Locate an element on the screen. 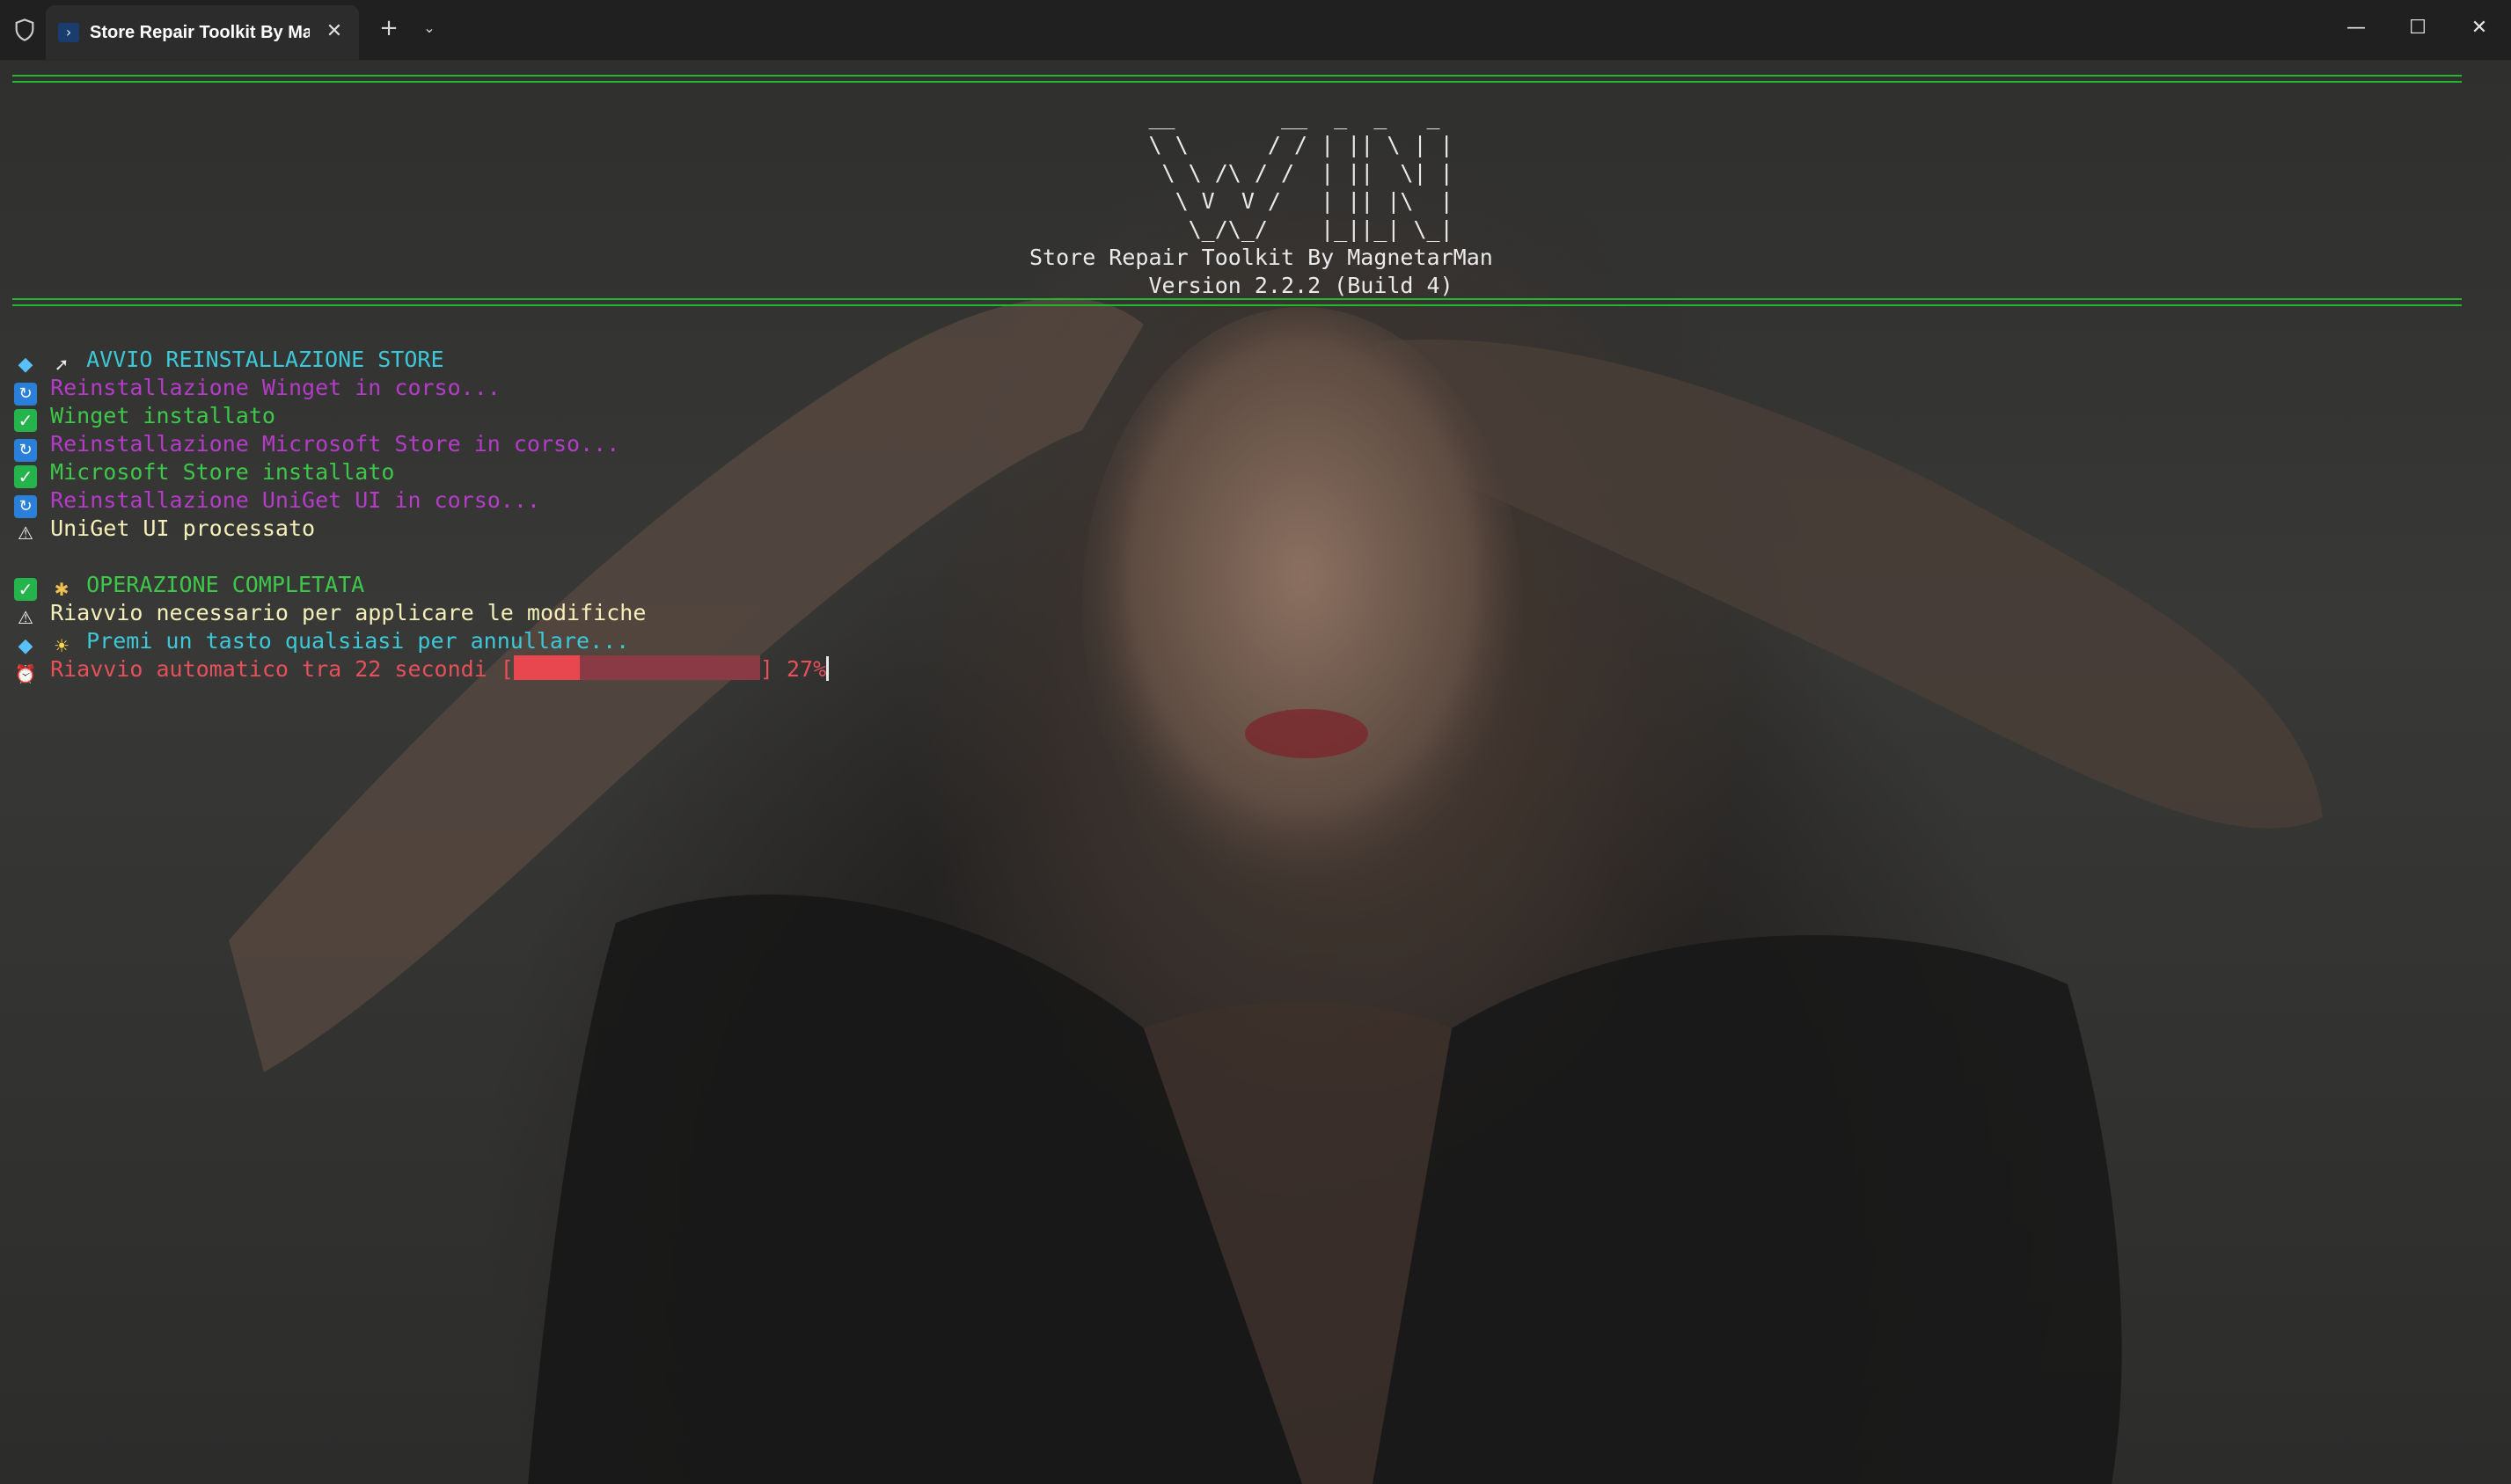  bottom-divider is located at coordinates (1237, 302).